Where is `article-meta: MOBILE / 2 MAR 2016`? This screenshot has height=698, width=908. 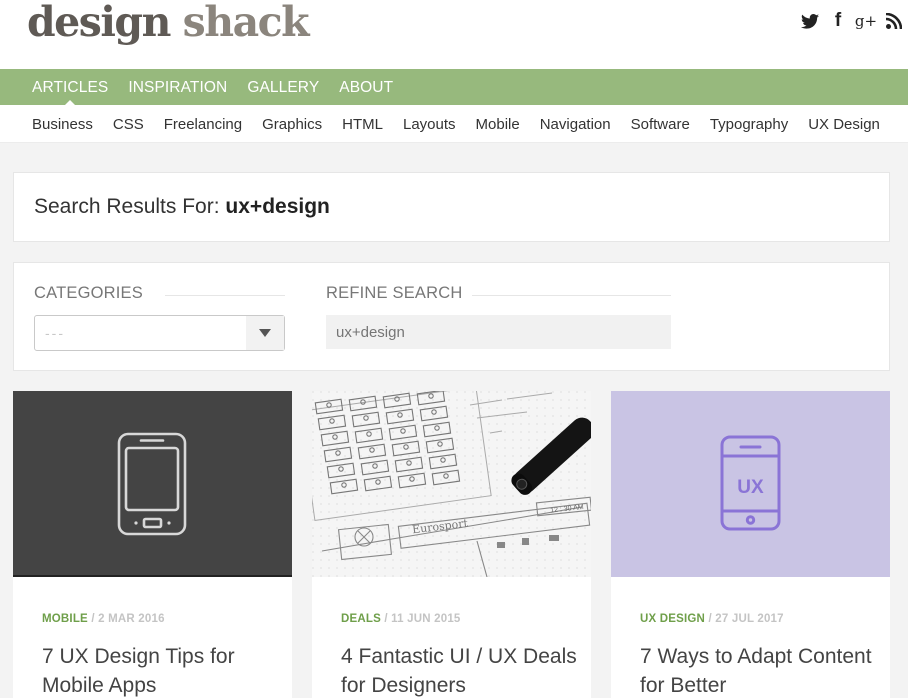
article-meta: MOBILE / 2 MAR 2016 is located at coordinates (103, 619).